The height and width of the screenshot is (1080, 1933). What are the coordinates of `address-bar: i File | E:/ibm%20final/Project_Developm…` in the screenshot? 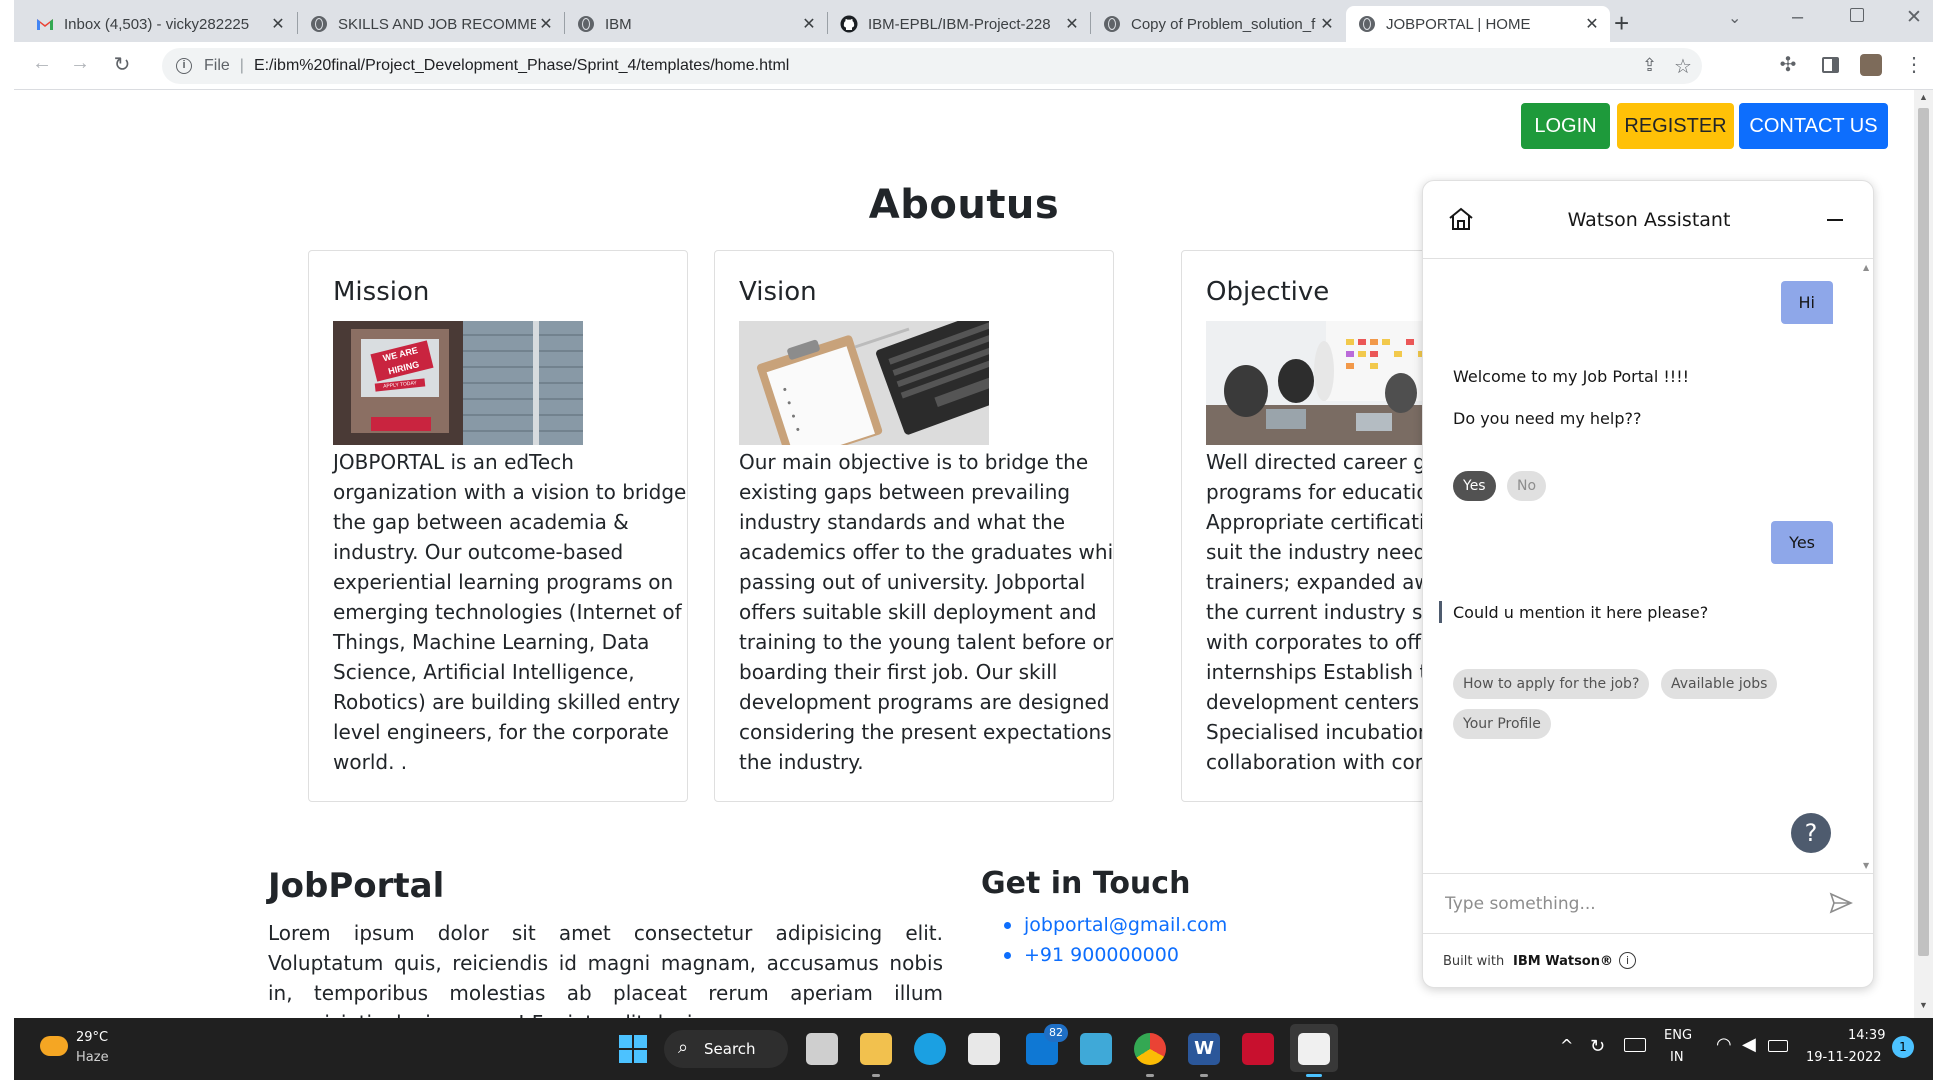 It's located at (932, 66).